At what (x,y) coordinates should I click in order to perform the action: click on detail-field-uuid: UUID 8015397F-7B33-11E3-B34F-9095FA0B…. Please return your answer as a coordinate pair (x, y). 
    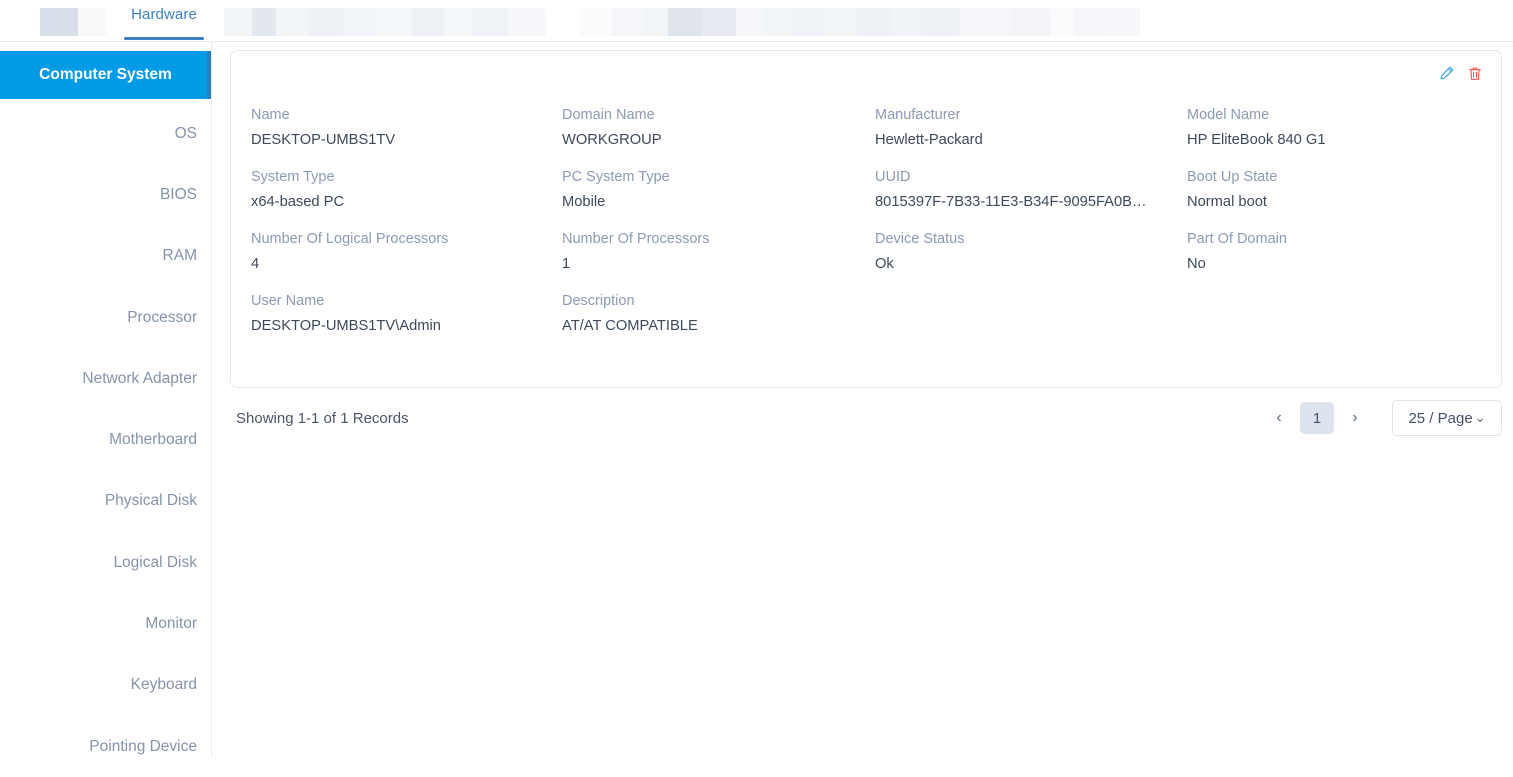
    Looking at the image, I should click on (1031, 189).